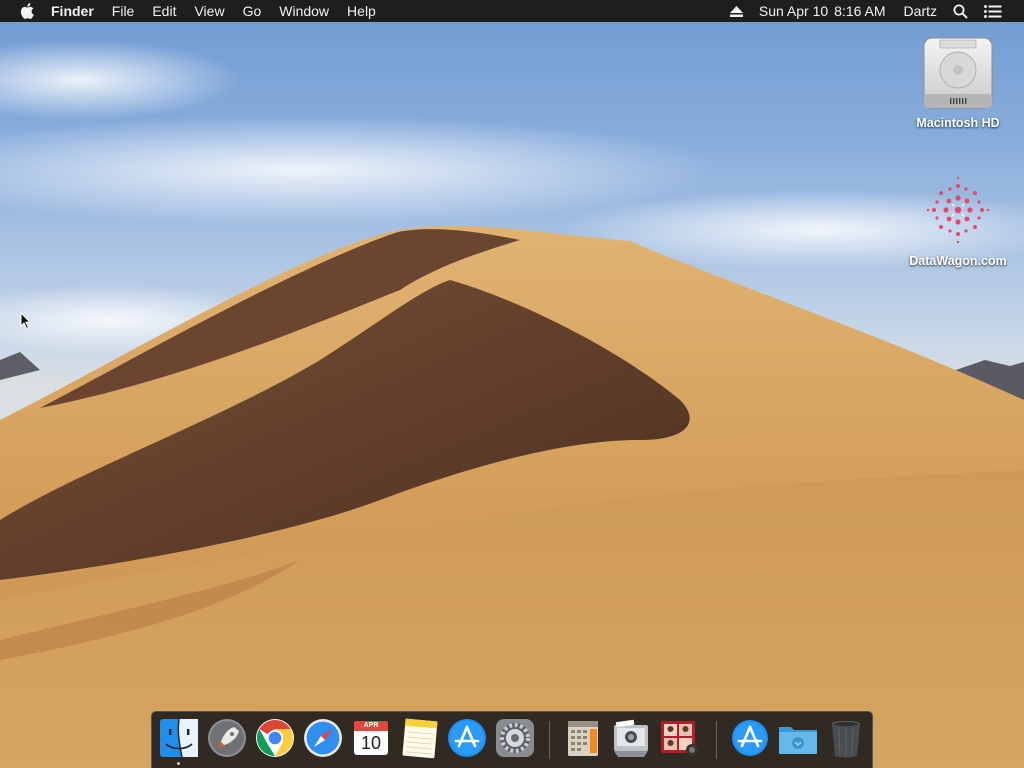  I want to click on dock: APR 10, so click(512, 739).